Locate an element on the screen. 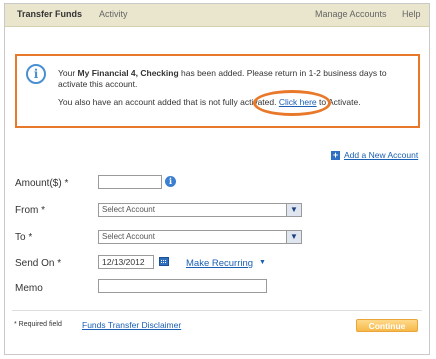  to-account-select: Select Account ▼ is located at coordinates (200, 237).